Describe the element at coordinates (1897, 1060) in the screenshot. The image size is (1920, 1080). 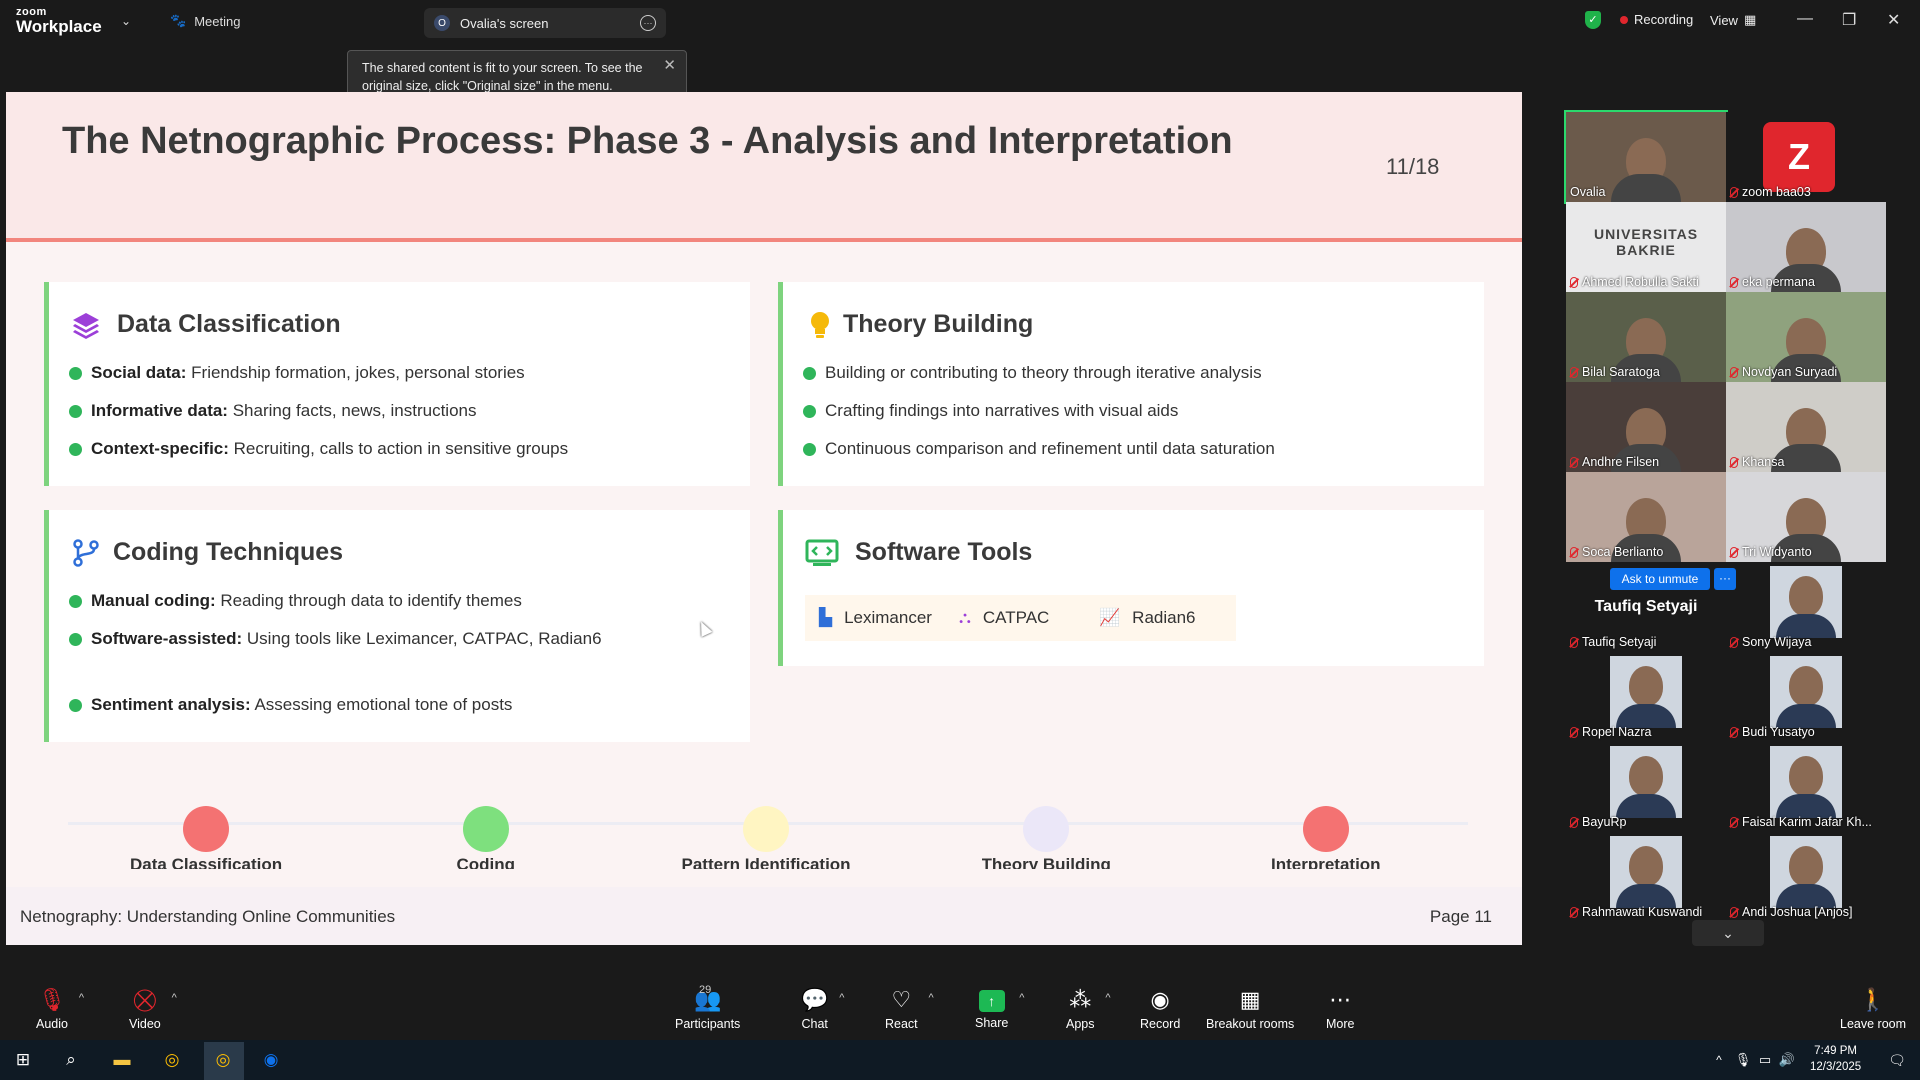
I see `notification-icon: 🗨` at that location.